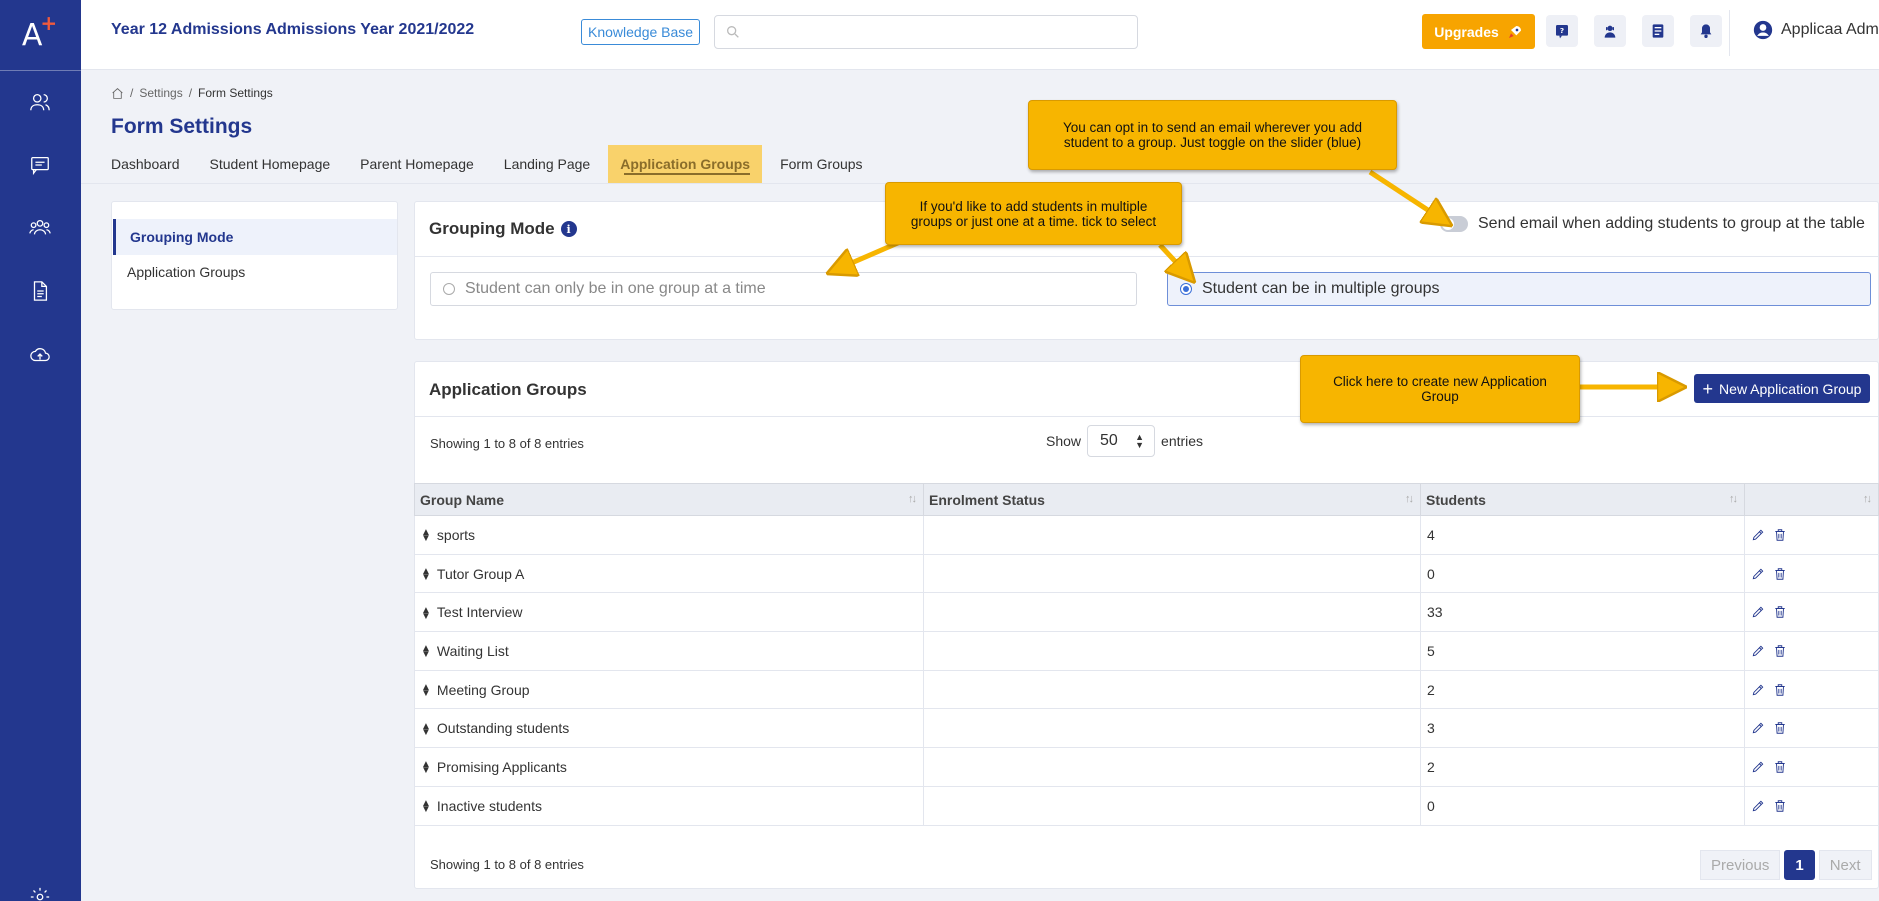 The height and width of the screenshot is (901, 1879). What do you see at coordinates (1146, 651) in the screenshot?
I see `table-row: ▲ ▼ Waiting List 5` at bounding box center [1146, 651].